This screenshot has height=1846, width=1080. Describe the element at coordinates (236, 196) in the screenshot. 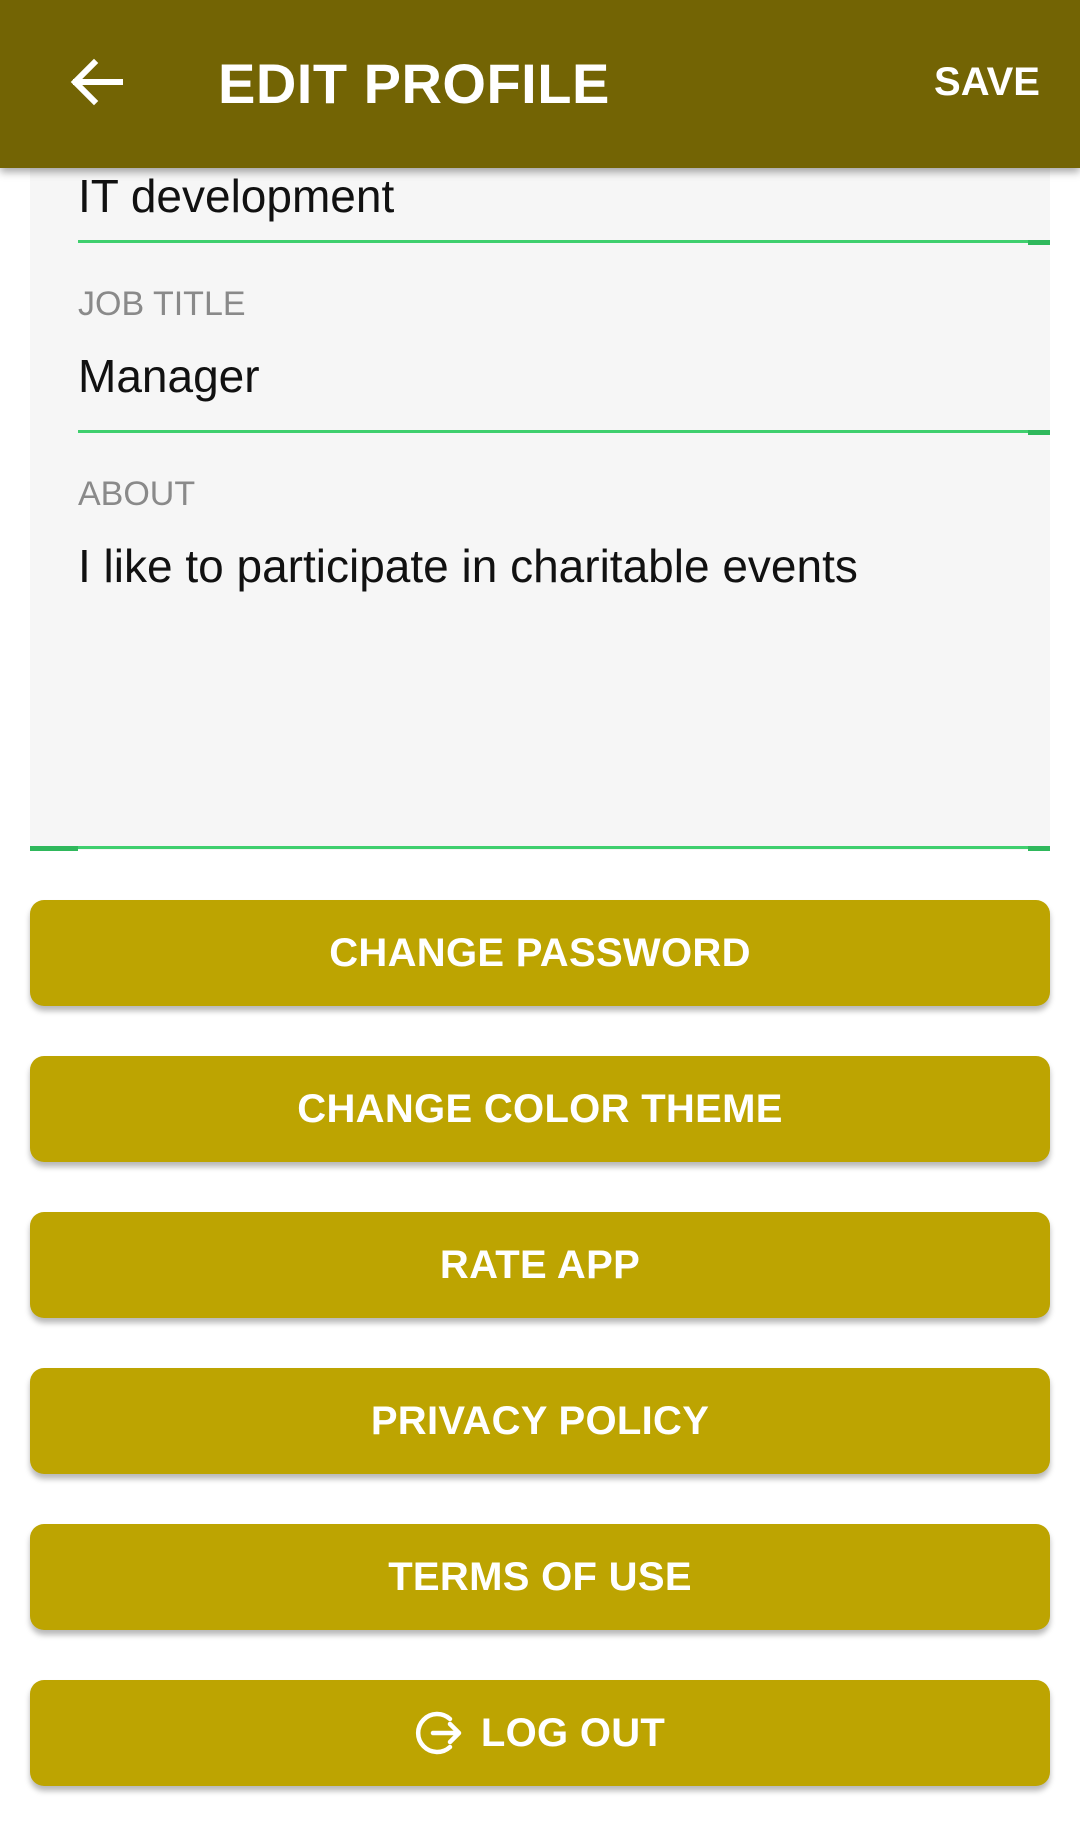

I see `department-field: IT development` at that location.